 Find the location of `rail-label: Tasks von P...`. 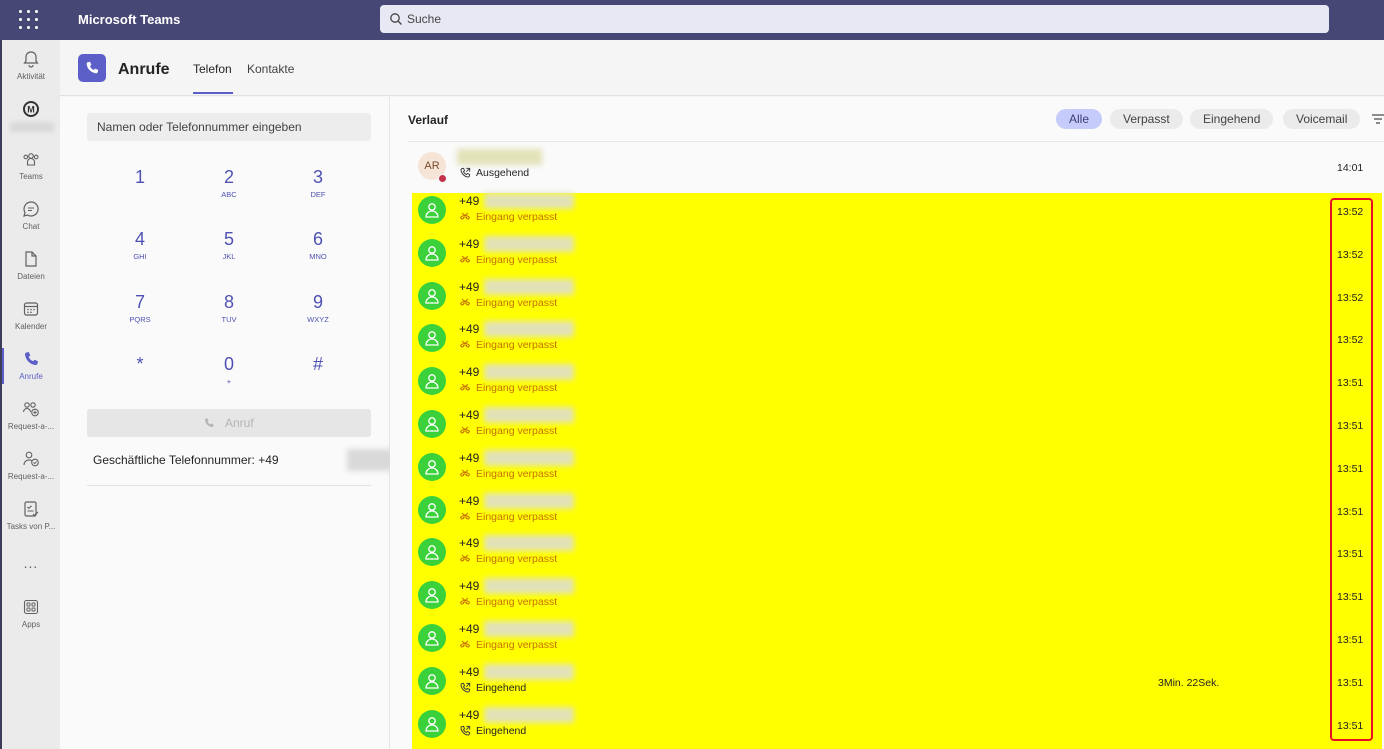

rail-label: Tasks von P... is located at coordinates (31, 526).